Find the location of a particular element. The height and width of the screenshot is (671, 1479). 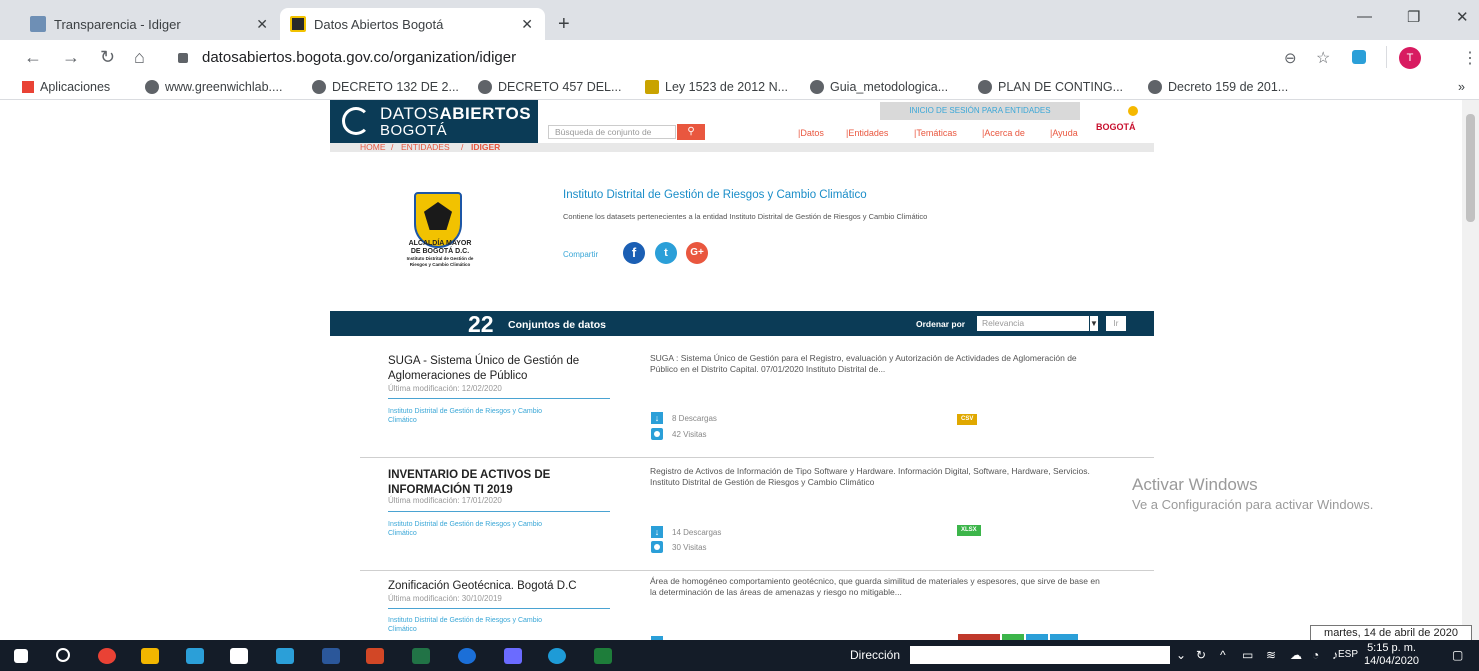

search-button: ⚲ is located at coordinates (691, 132).